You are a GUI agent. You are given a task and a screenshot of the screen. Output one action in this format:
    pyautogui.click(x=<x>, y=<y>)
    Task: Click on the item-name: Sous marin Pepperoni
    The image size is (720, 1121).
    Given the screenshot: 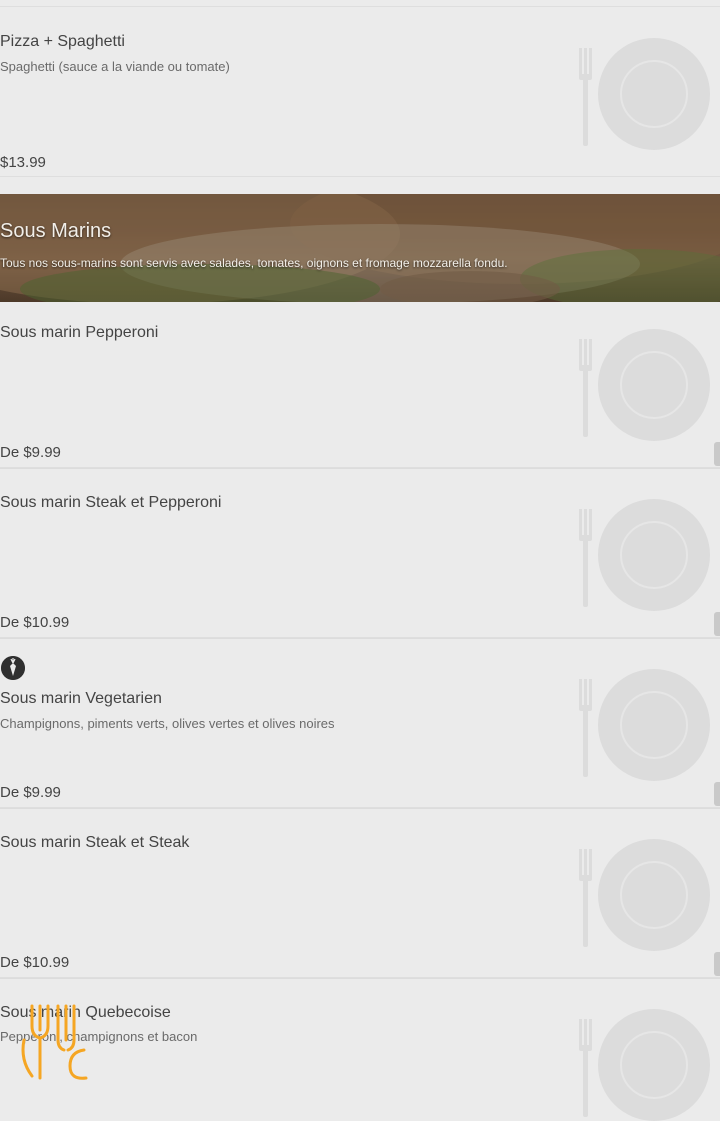 What is the action you would take?
    pyautogui.click(x=79, y=332)
    